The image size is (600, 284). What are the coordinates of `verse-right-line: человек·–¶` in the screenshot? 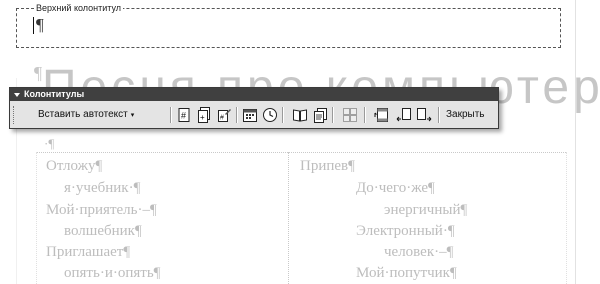 It's located at (419, 252).